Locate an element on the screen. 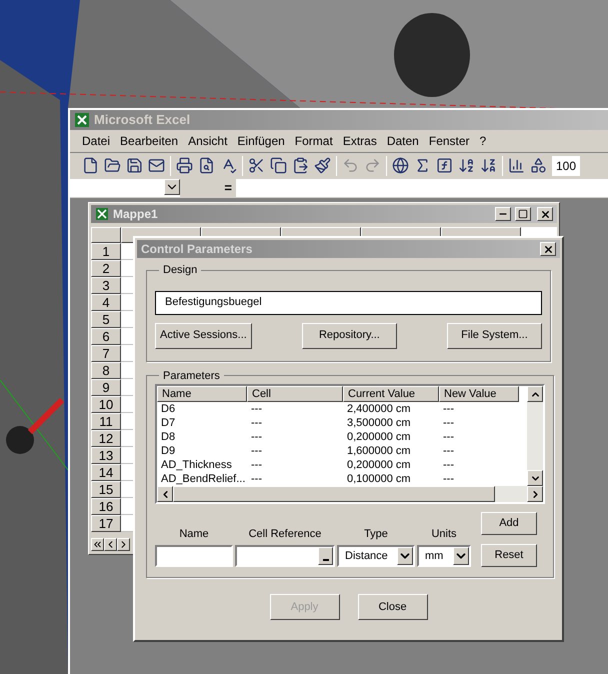 This screenshot has height=674, width=608. formula-field is located at coordinates (422, 188).